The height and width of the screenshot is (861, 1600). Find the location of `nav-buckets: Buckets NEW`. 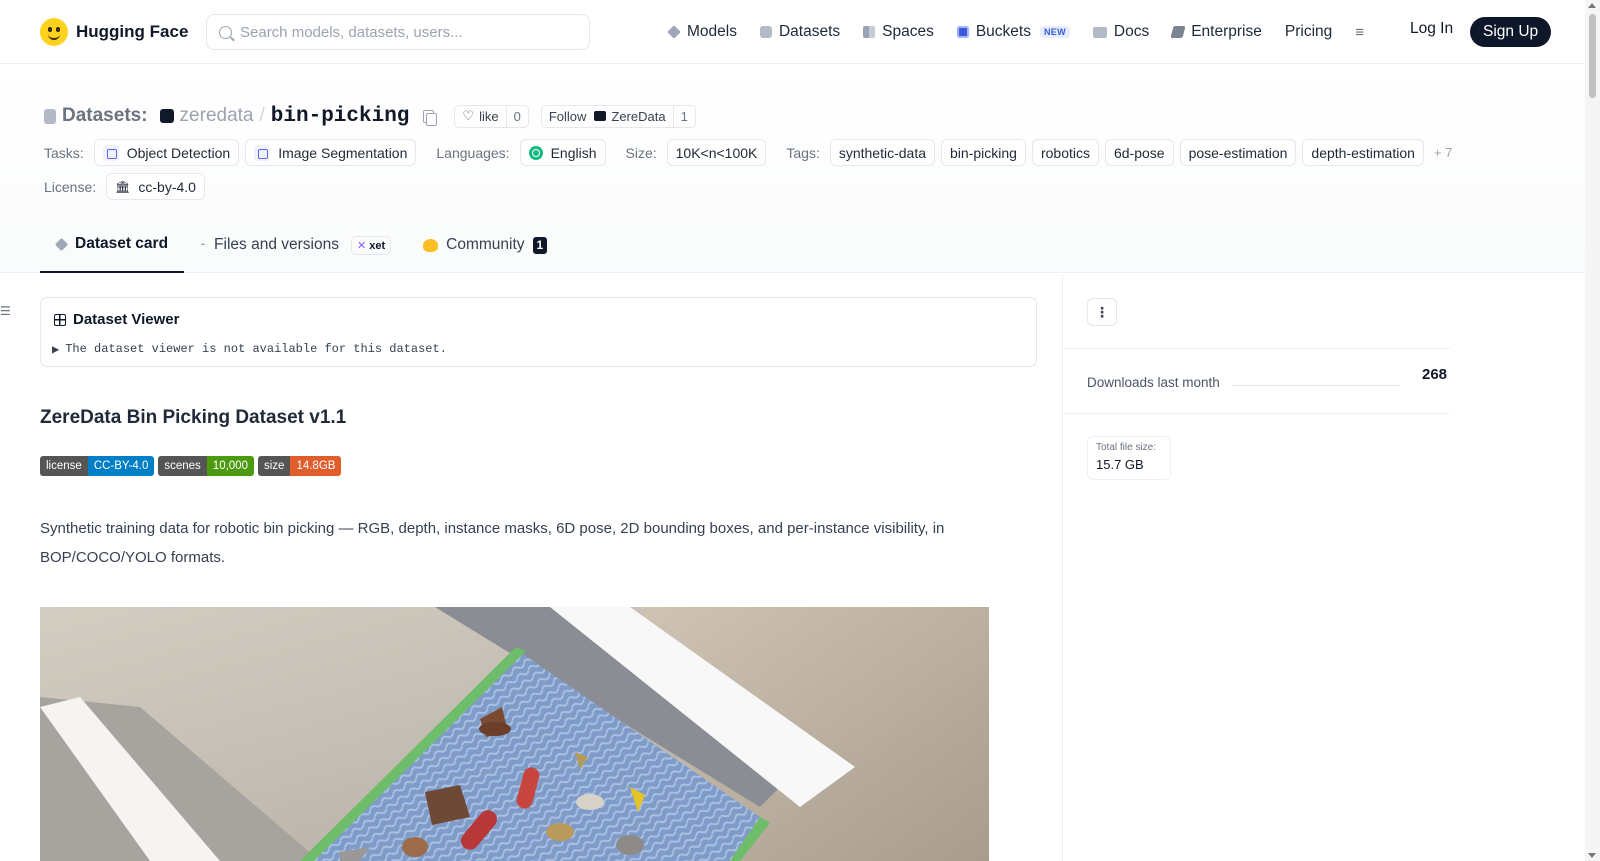

nav-buckets: Buckets NEW is located at coordinates (1013, 32).